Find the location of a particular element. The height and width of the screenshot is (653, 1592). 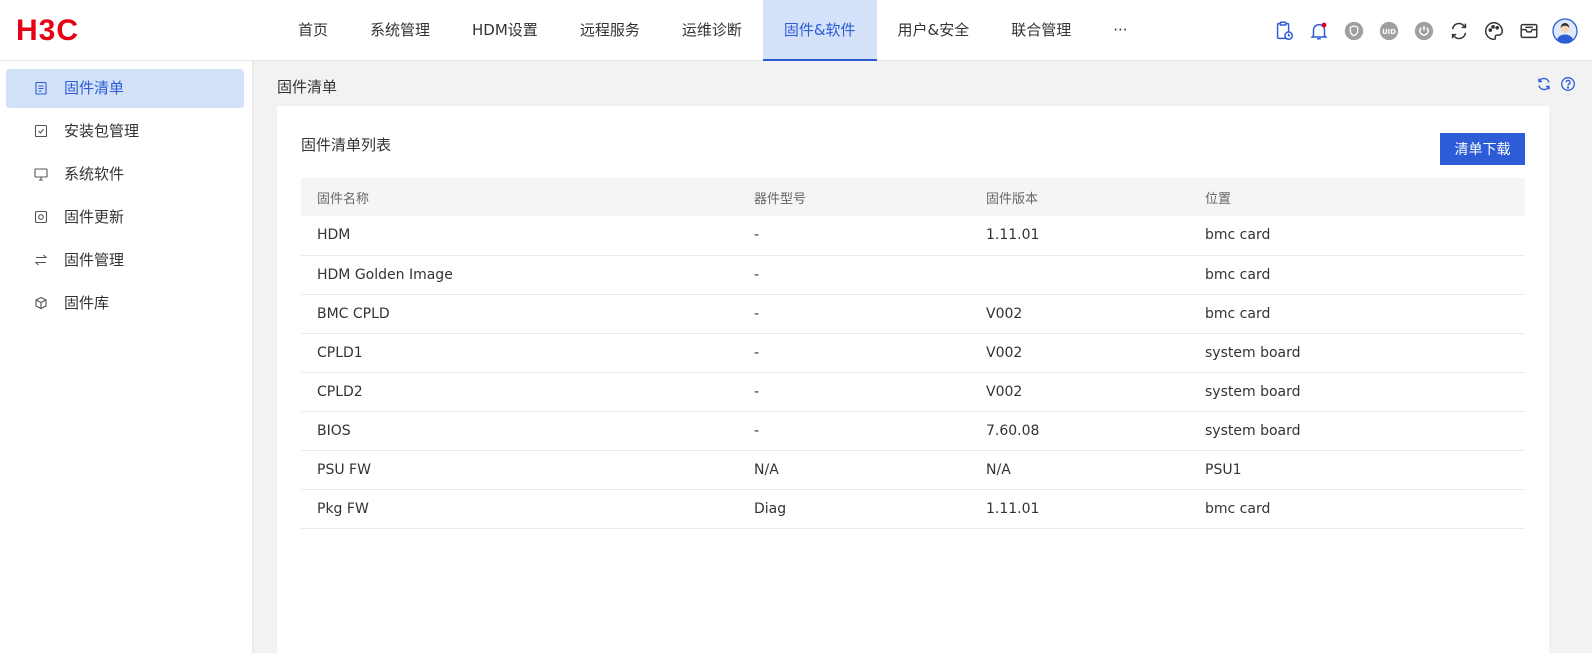

column-header-device-model: 器件型号 is located at coordinates (854, 197).